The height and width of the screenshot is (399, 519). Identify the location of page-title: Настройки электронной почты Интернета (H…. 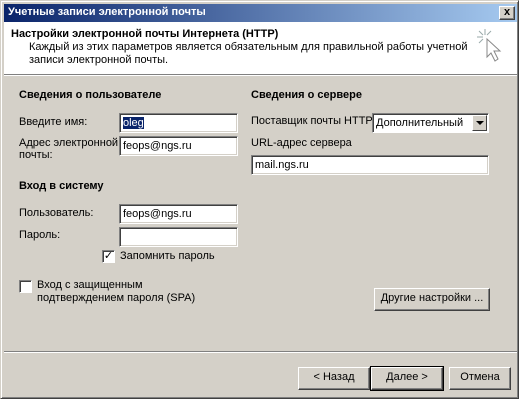
(145, 34).